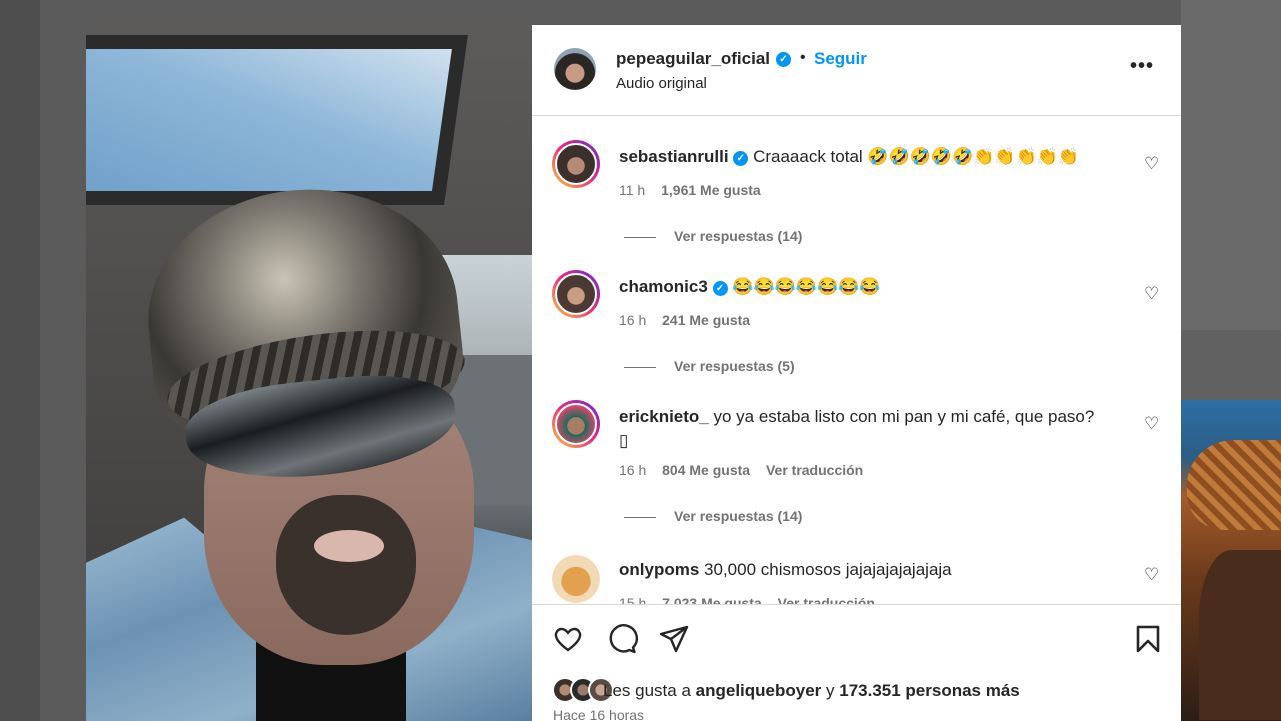 Image resolution: width=1281 pixels, height=721 pixels. Describe the element at coordinates (1231, 165) in the screenshot. I see `page-backdrop-right` at that location.